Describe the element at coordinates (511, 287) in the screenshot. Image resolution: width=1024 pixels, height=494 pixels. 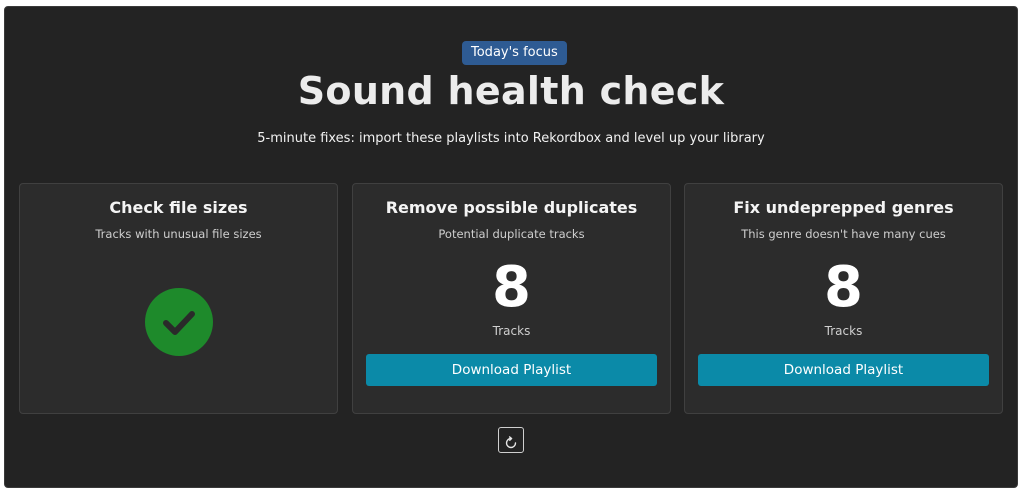
I see `duplicate-track-count: 8` at that location.